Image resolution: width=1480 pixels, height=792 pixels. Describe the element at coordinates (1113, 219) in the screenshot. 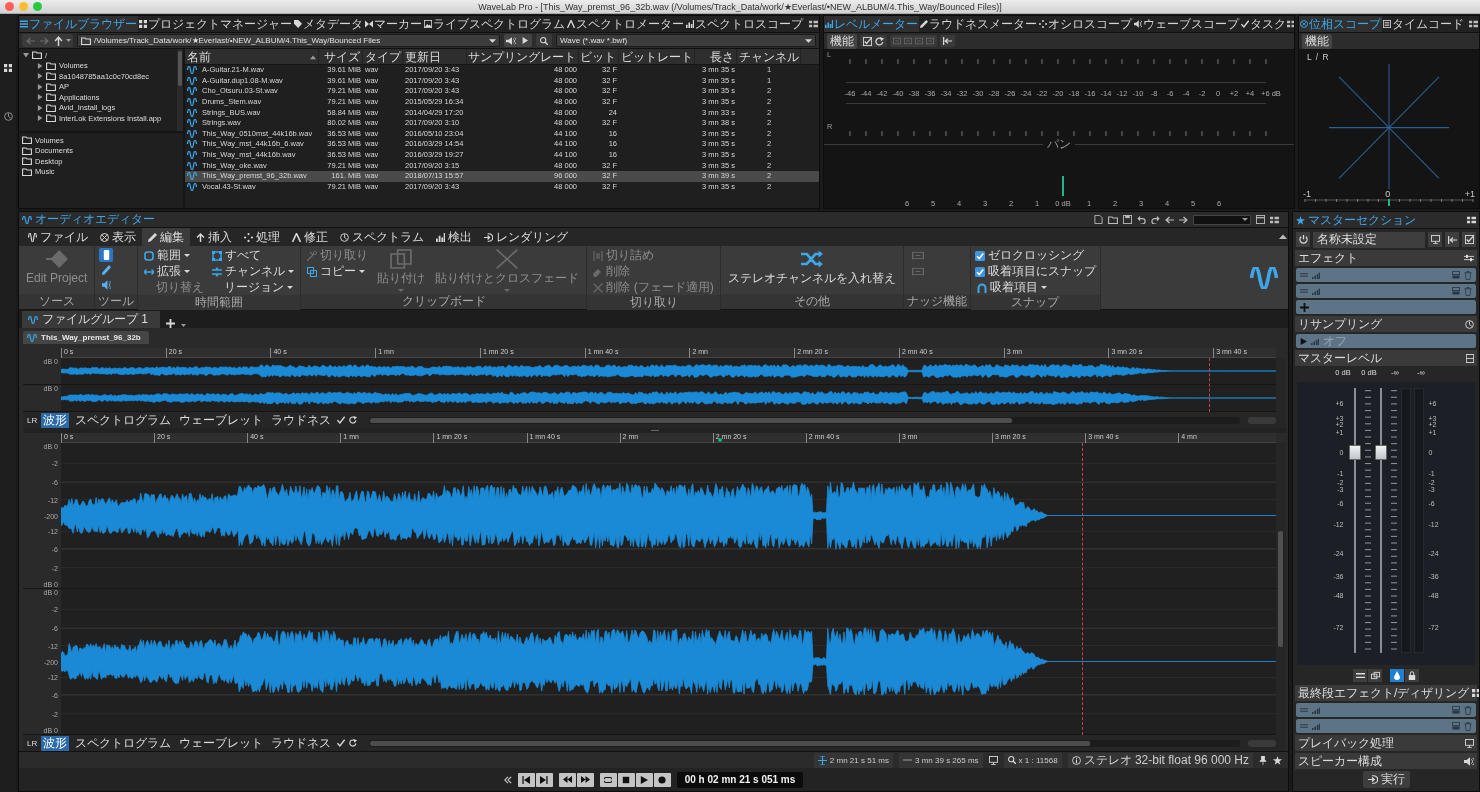

I see `folder-icon` at that location.